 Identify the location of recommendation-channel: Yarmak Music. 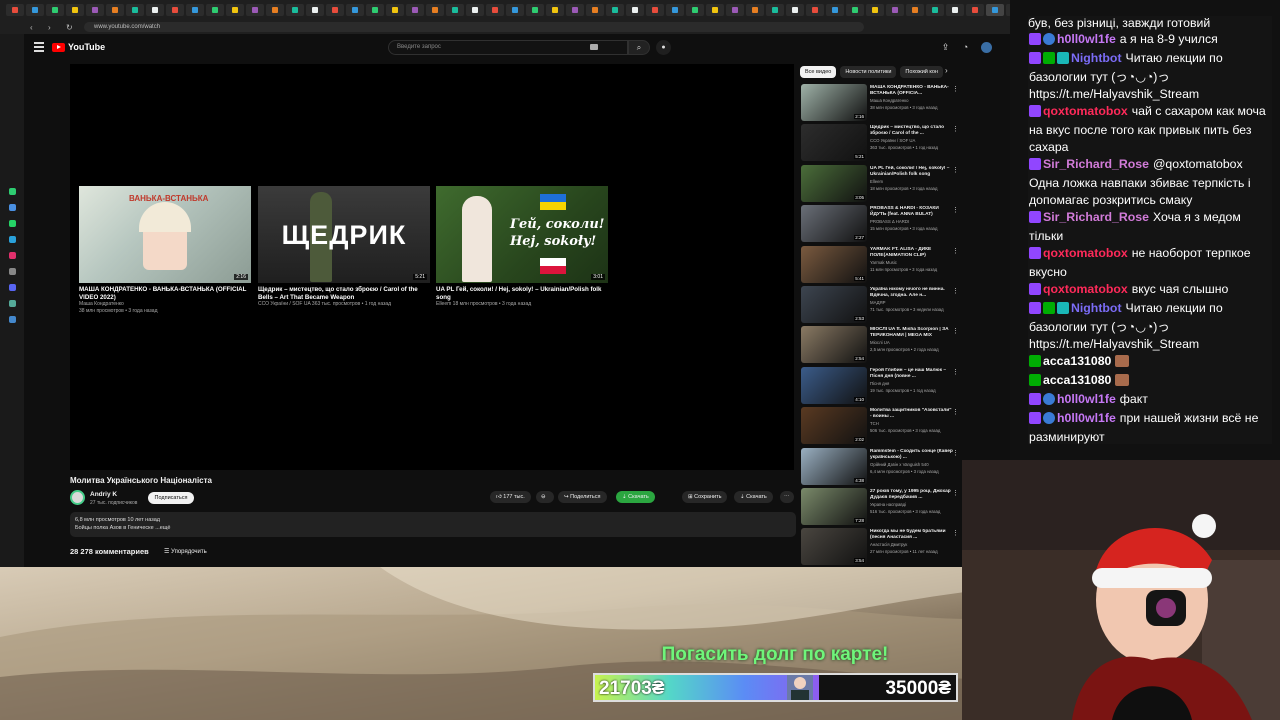
(883, 262).